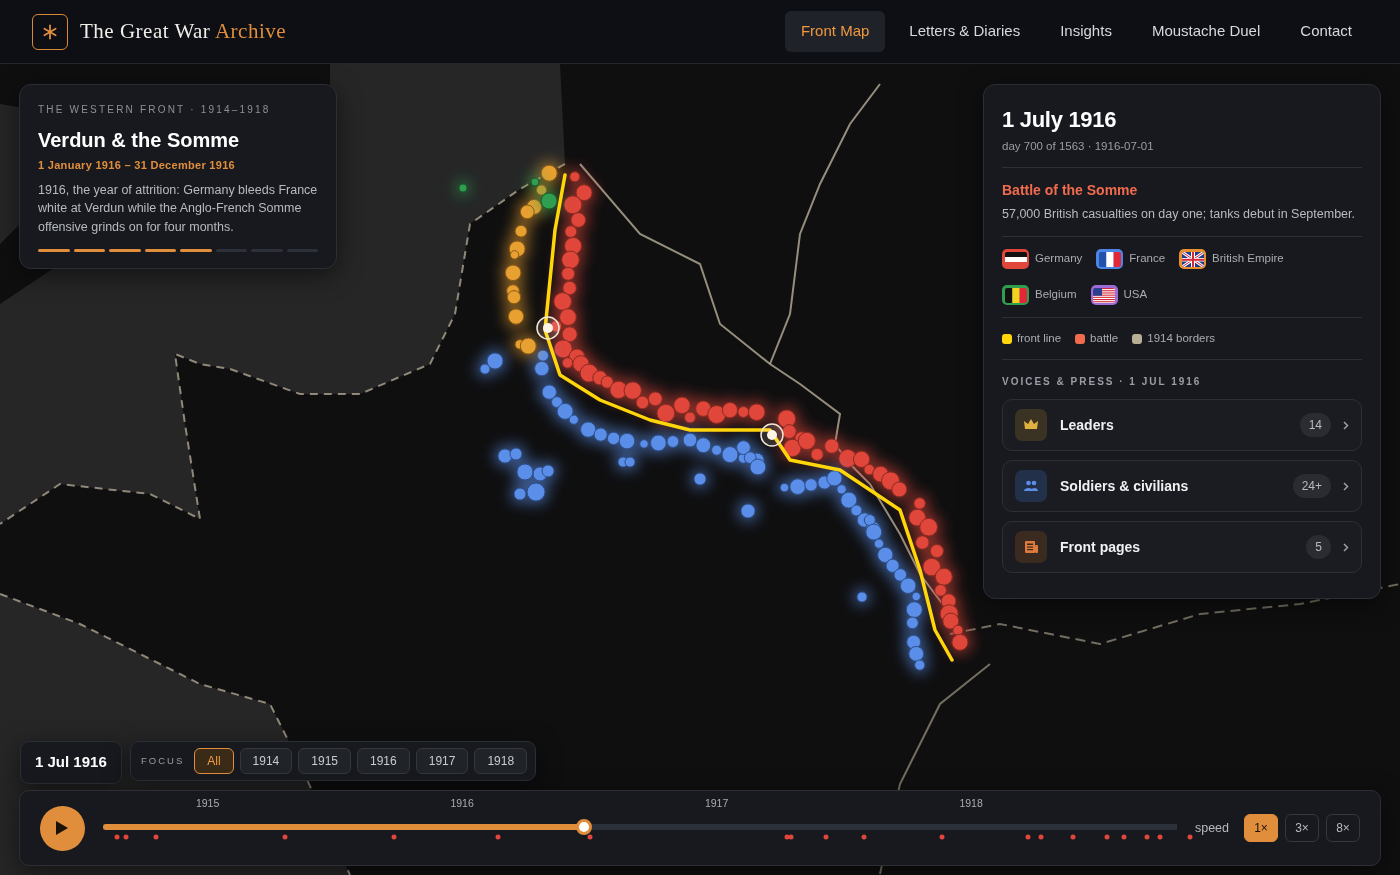 The height and width of the screenshot is (875, 1400). Describe the element at coordinates (1031, 425) in the screenshot. I see `crown-icon` at that location.